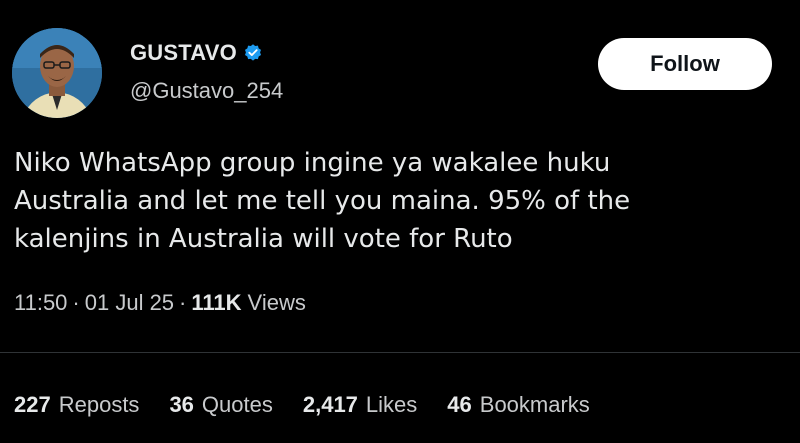 The image size is (800, 443). I want to click on quotes-stat: 36 Quotes, so click(220, 405).